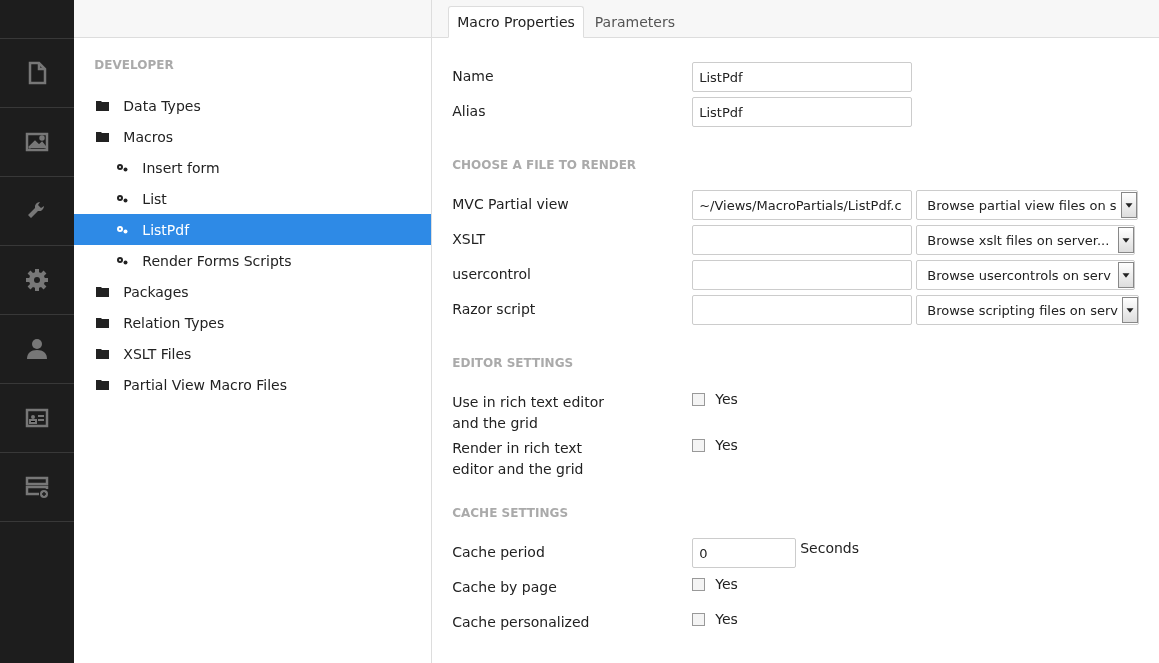 Image resolution: width=1159 pixels, height=663 pixels. What do you see at coordinates (253, 136) in the screenshot?
I see `tree-item: Macros` at bounding box center [253, 136].